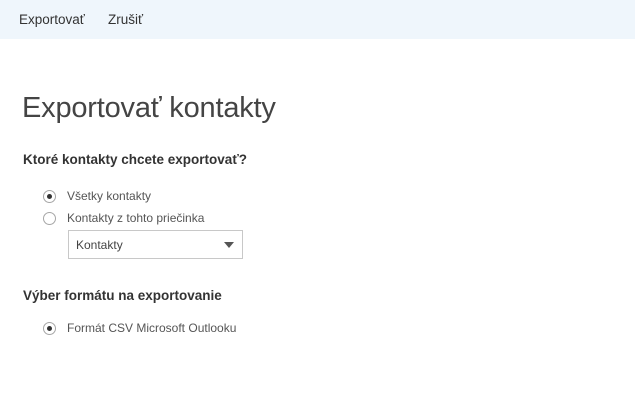 The height and width of the screenshot is (413, 635). I want to click on radio-label: Všetky kontakty, so click(109, 196).